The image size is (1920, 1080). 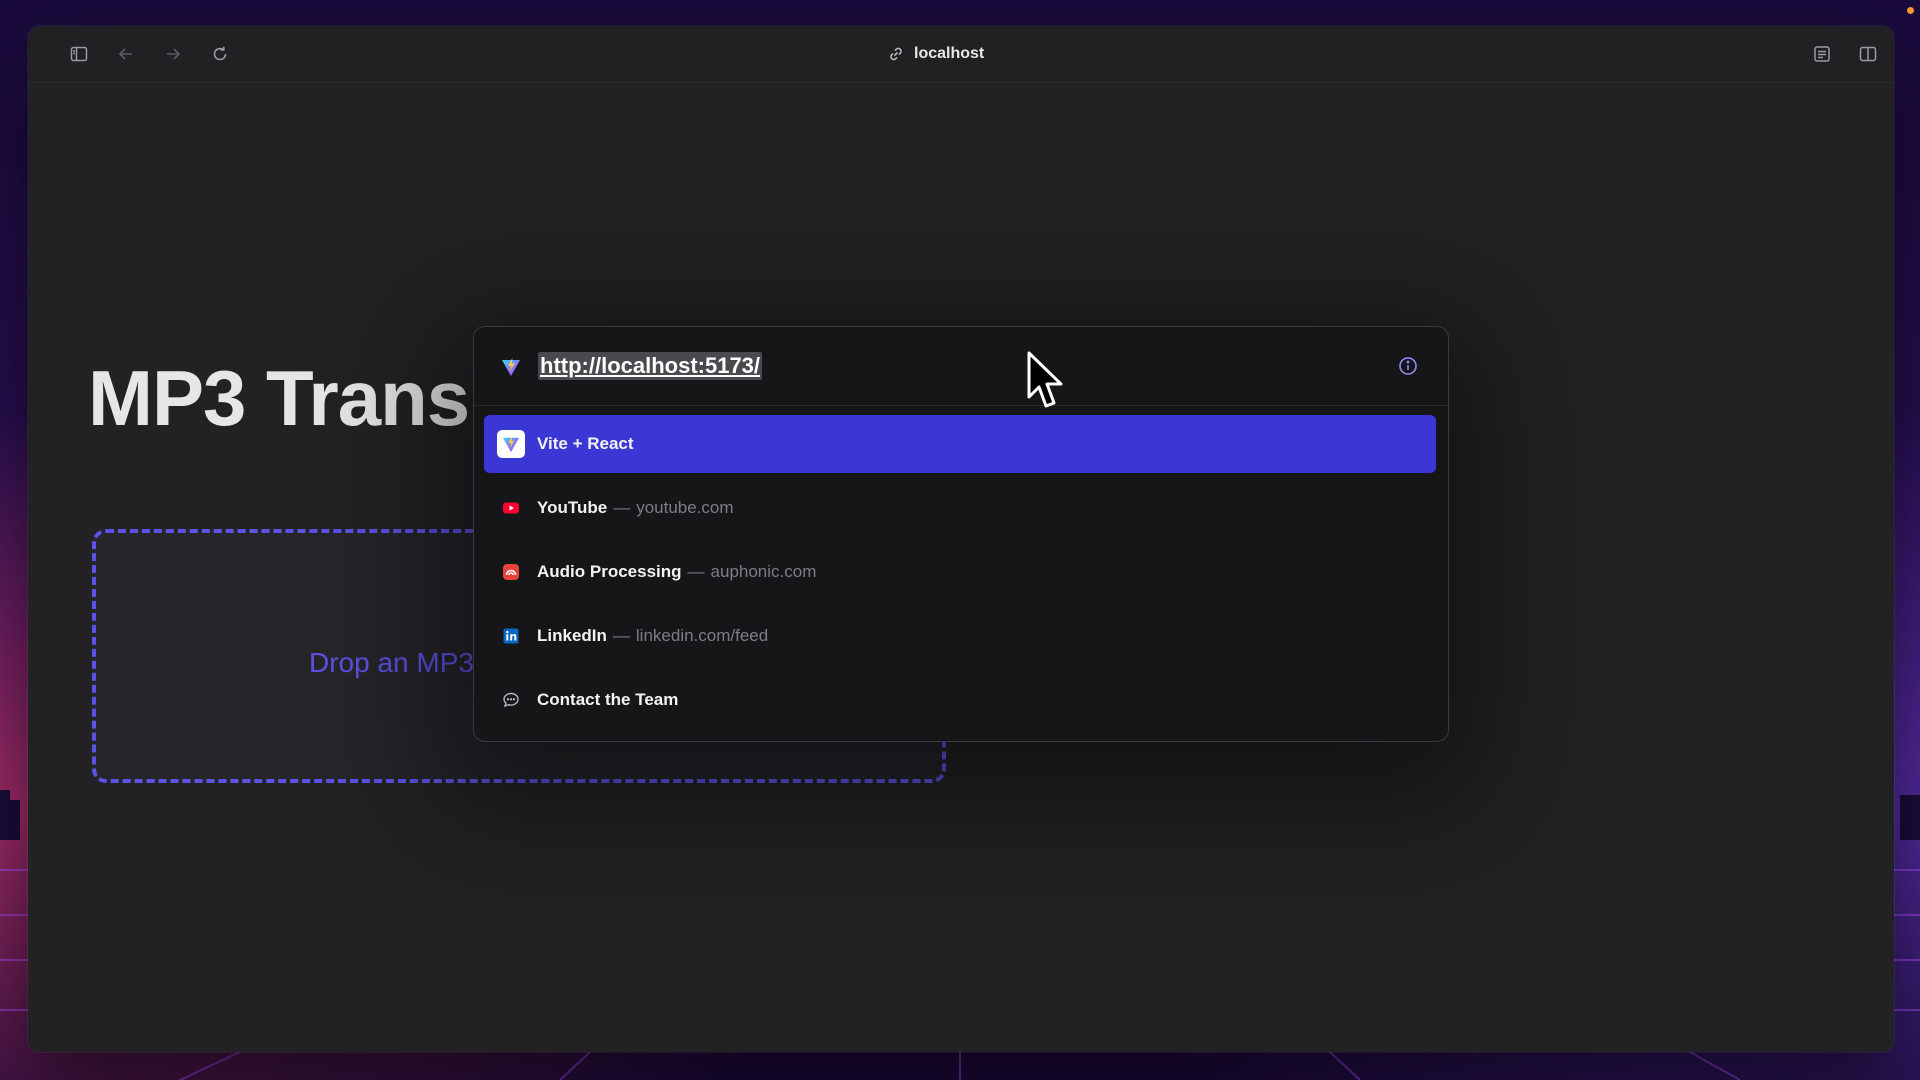 What do you see at coordinates (79, 54) in the screenshot?
I see `sidebar-toggle-icon` at bounding box center [79, 54].